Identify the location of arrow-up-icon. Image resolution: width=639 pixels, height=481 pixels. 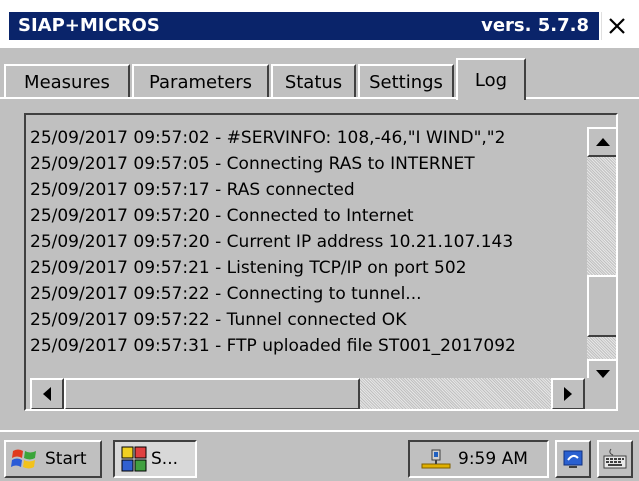
(603, 142).